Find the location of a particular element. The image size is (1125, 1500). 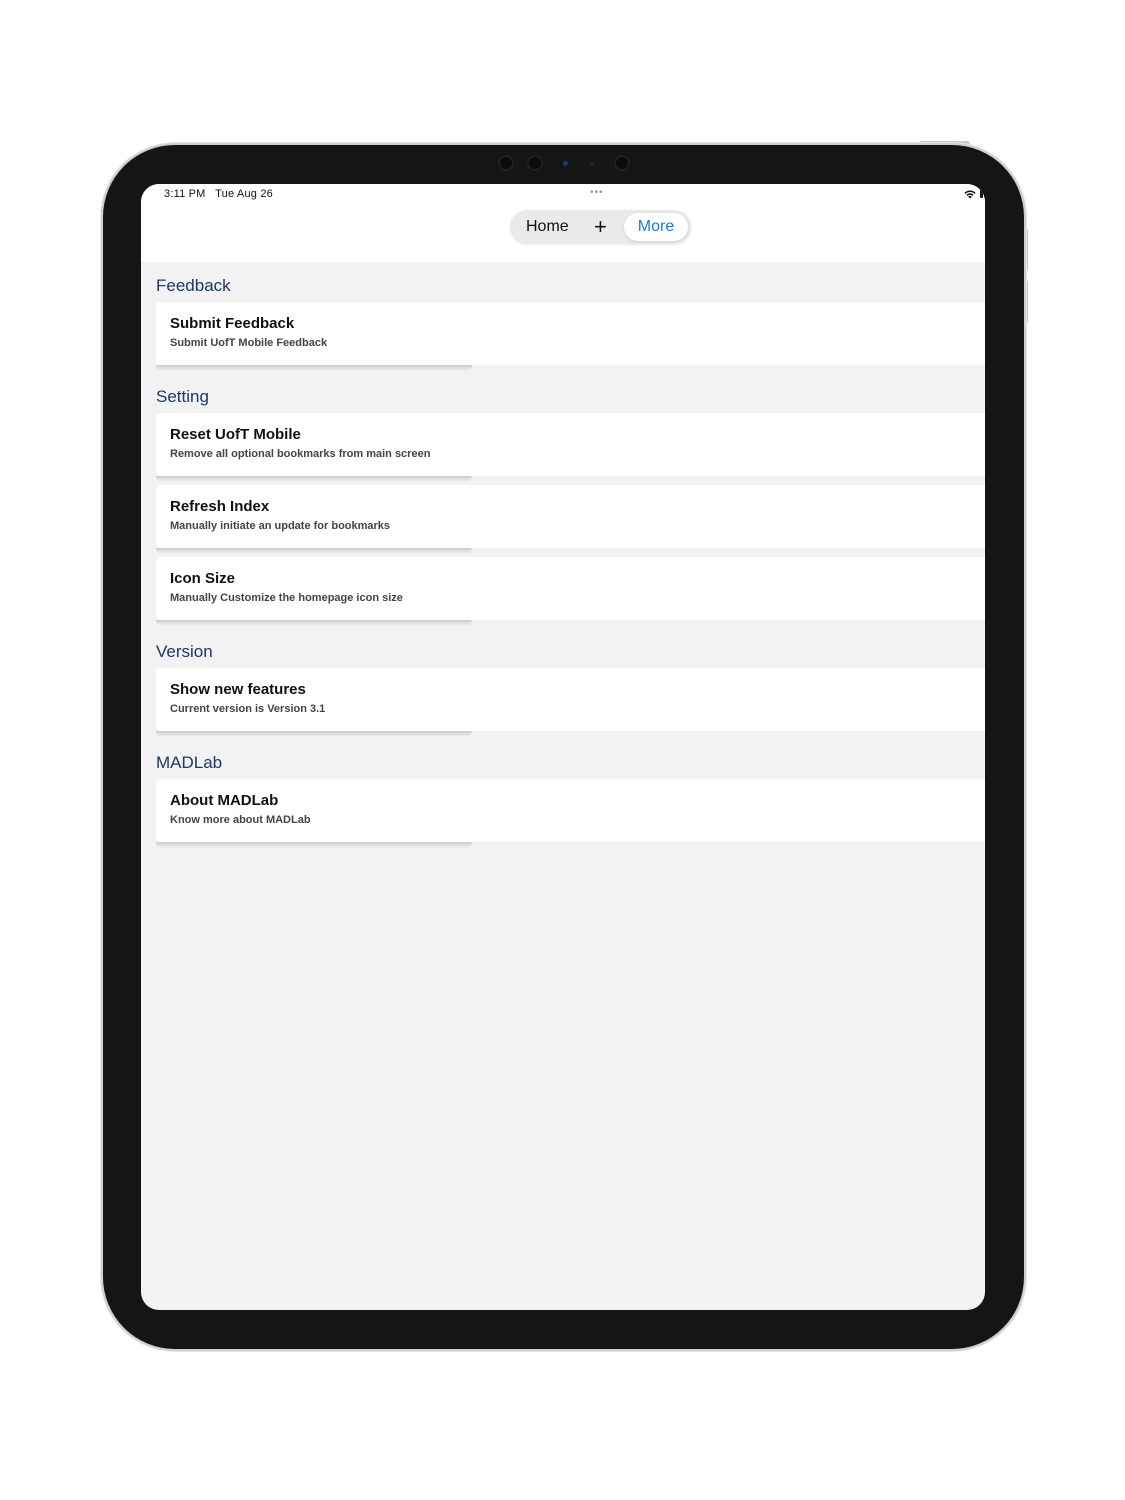

item-title: Refresh Index is located at coordinates (220, 506).